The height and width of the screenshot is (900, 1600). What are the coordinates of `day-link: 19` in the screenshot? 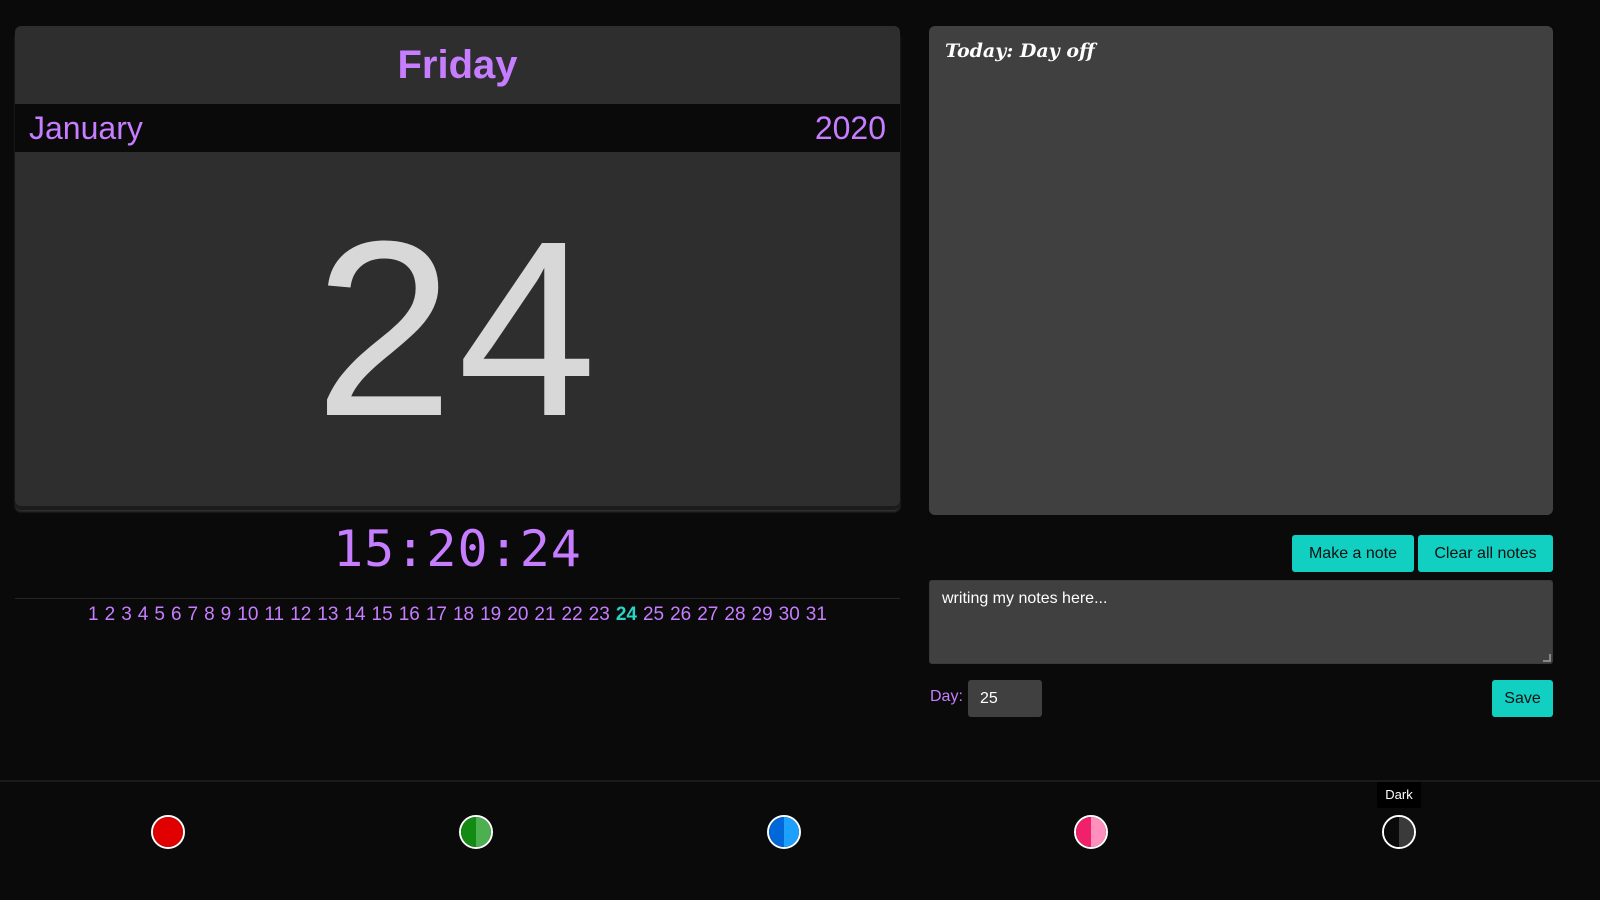 It's located at (490, 615).